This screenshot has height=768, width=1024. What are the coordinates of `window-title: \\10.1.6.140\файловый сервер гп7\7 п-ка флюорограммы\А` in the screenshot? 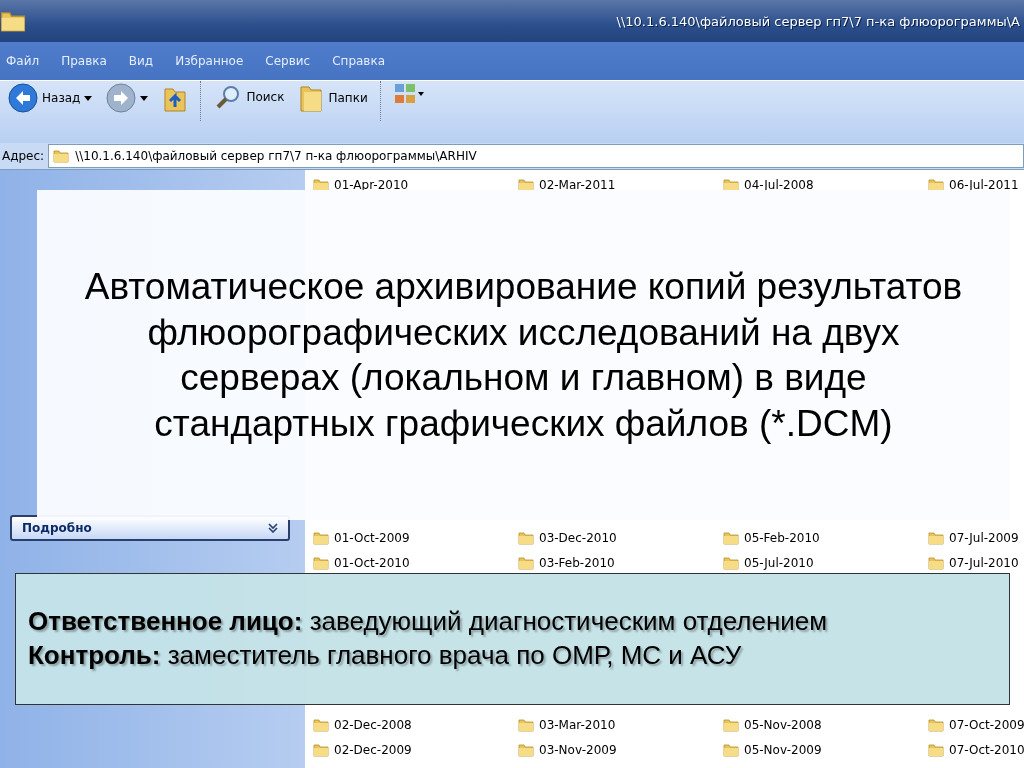 It's located at (818, 21).